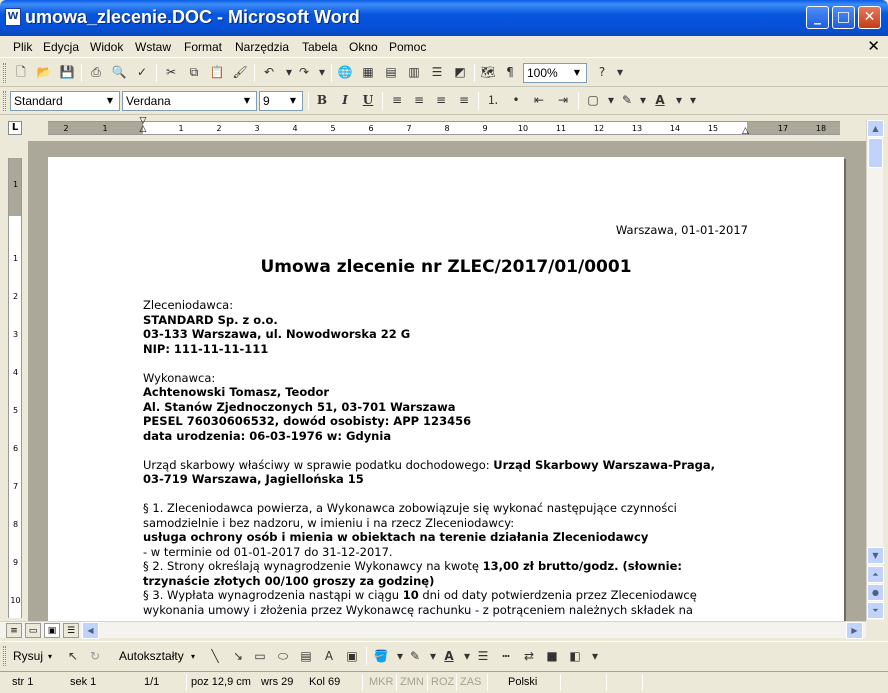 The width and height of the screenshot is (888, 693). I want to click on align-left-icon: ≡, so click(397, 100).